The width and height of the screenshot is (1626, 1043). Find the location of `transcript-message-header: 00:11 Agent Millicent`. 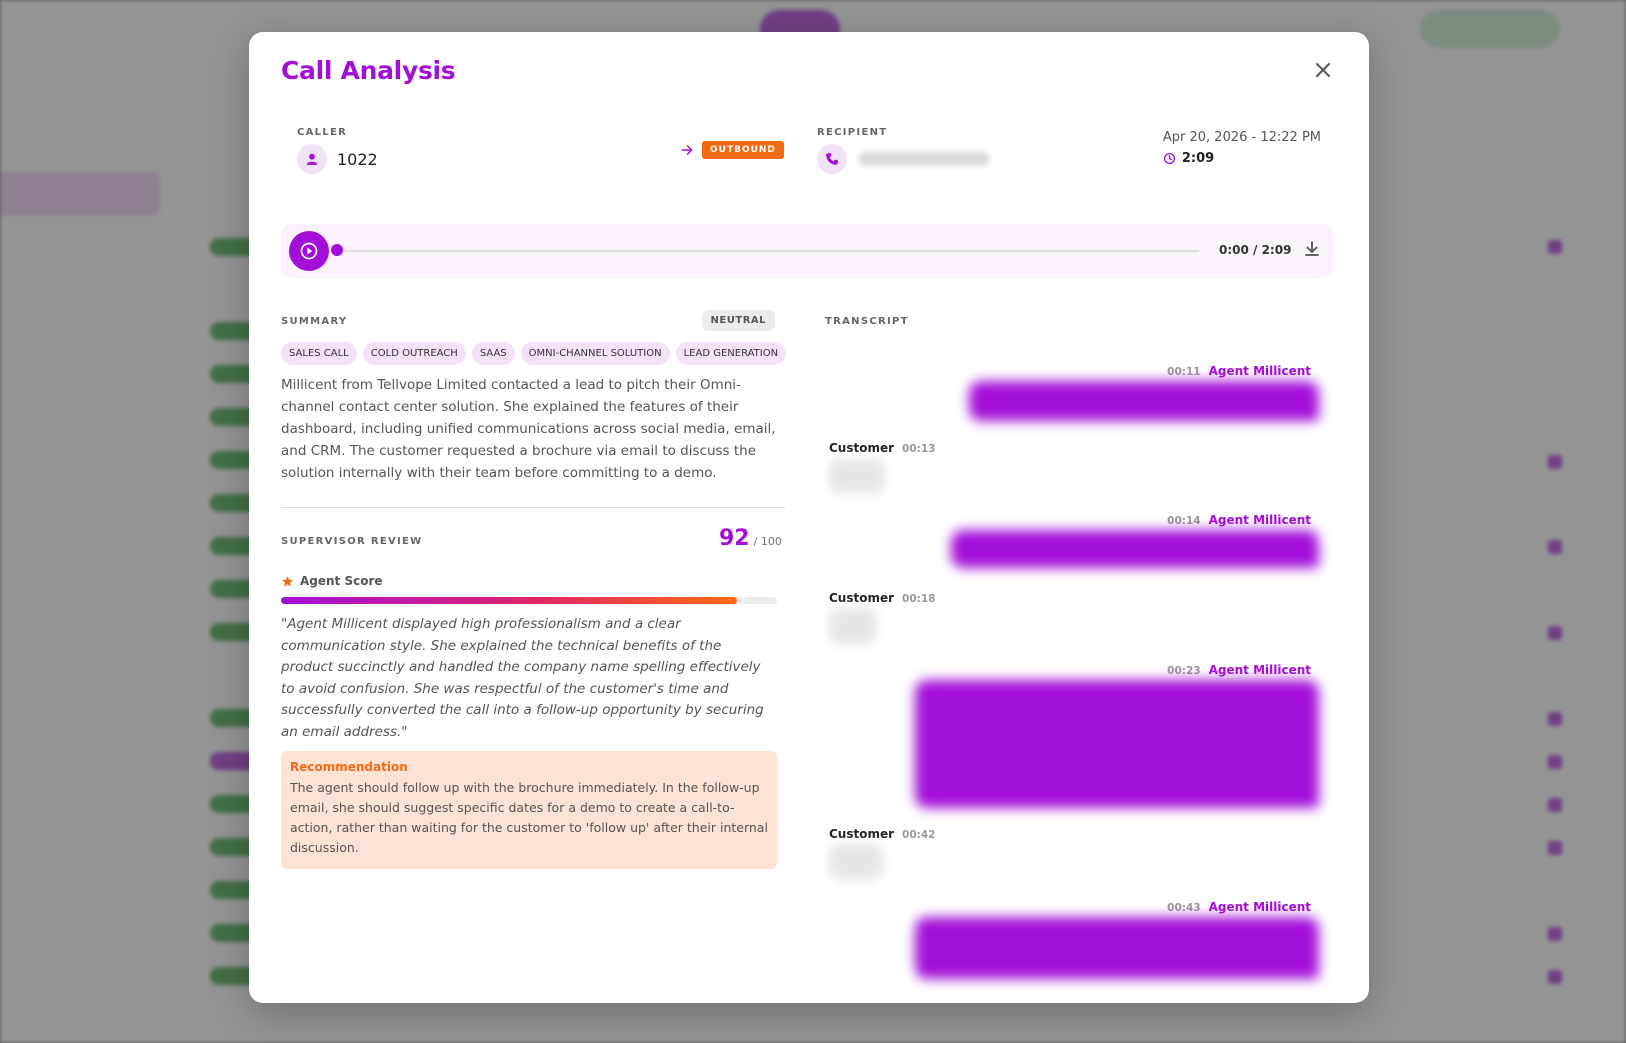

transcript-message-header: 00:11 Agent Millicent is located at coordinates (1239, 371).